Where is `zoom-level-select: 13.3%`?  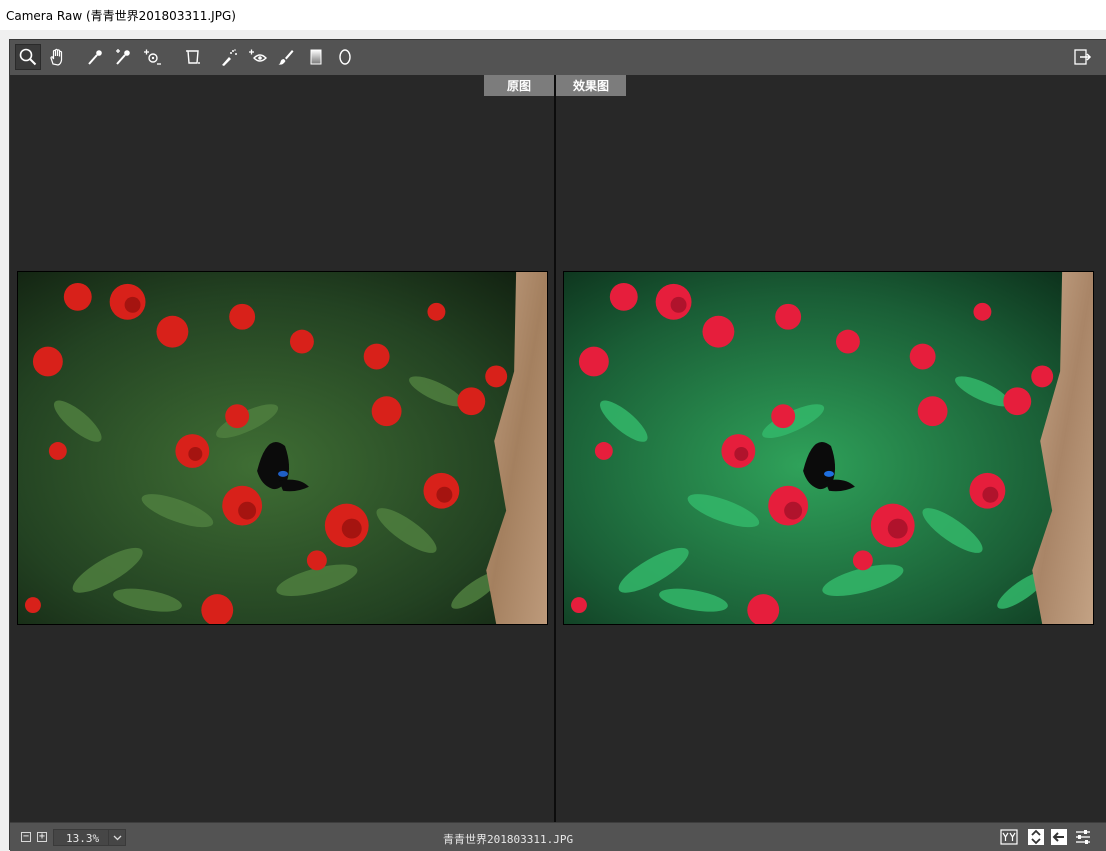
zoom-level-select: 13.3% is located at coordinates (89, 837).